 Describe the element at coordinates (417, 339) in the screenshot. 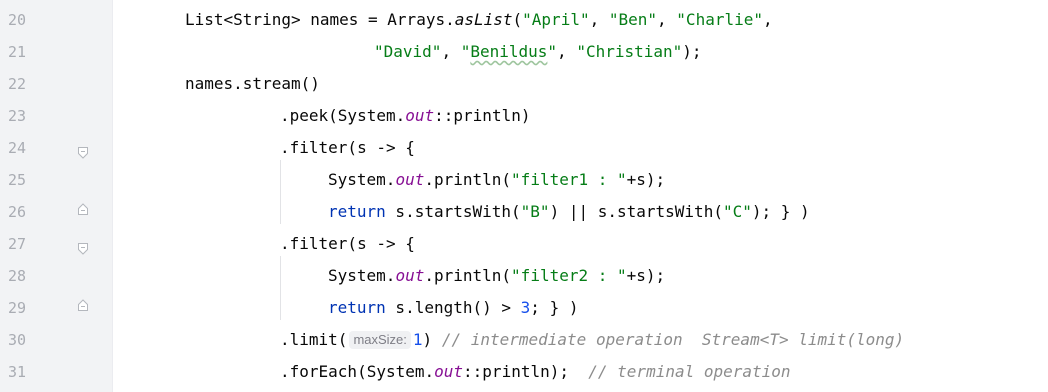

I see `number-literal: 1` at that location.